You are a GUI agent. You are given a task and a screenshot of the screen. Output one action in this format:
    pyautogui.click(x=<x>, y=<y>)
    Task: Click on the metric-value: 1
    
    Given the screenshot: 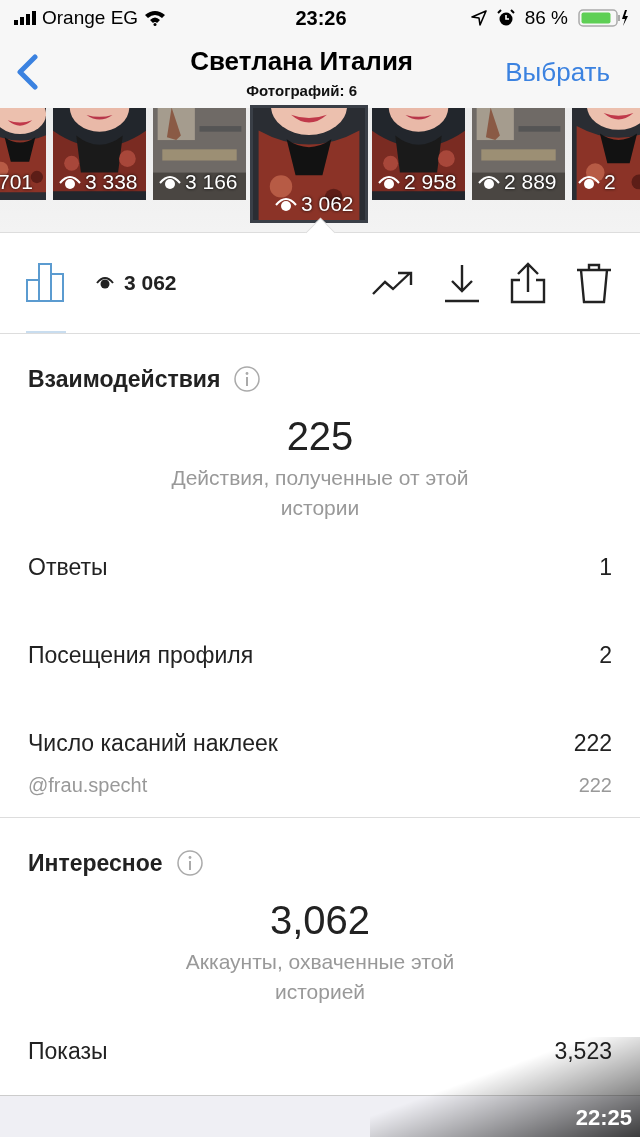 What is the action you would take?
    pyautogui.click(x=605, y=567)
    